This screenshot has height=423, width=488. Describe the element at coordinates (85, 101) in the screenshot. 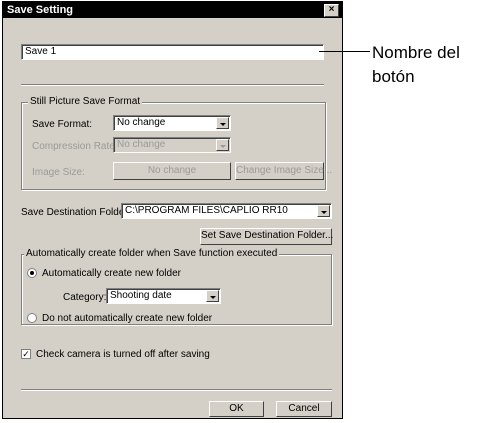

I see `still-picture-group-title: Still Picture Save Format` at that location.